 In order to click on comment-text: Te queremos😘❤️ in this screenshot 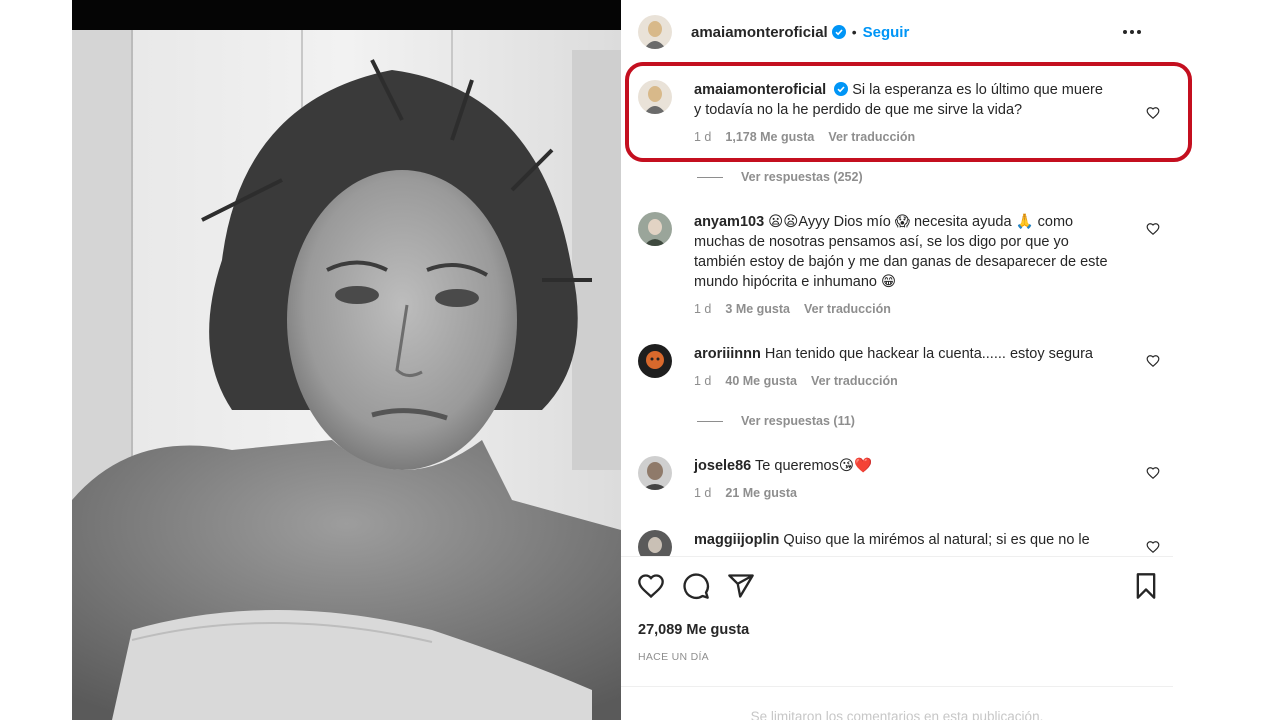, I will do `click(814, 466)`.